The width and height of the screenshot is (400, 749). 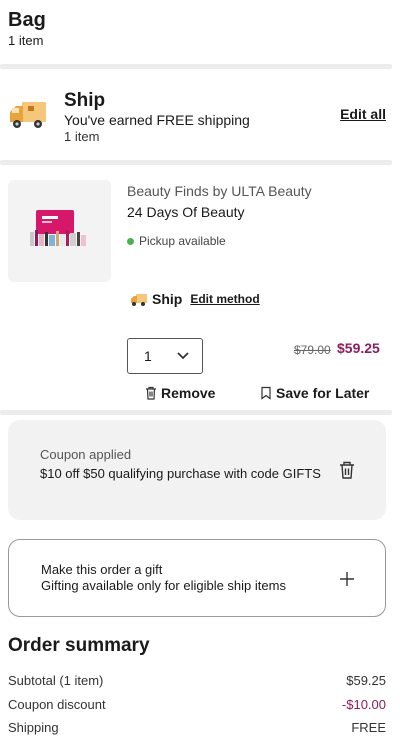 What do you see at coordinates (186, 212) in the screenshot?
I see `product-name: 24 Days Of Beauty` at bounding box center [186, 212].